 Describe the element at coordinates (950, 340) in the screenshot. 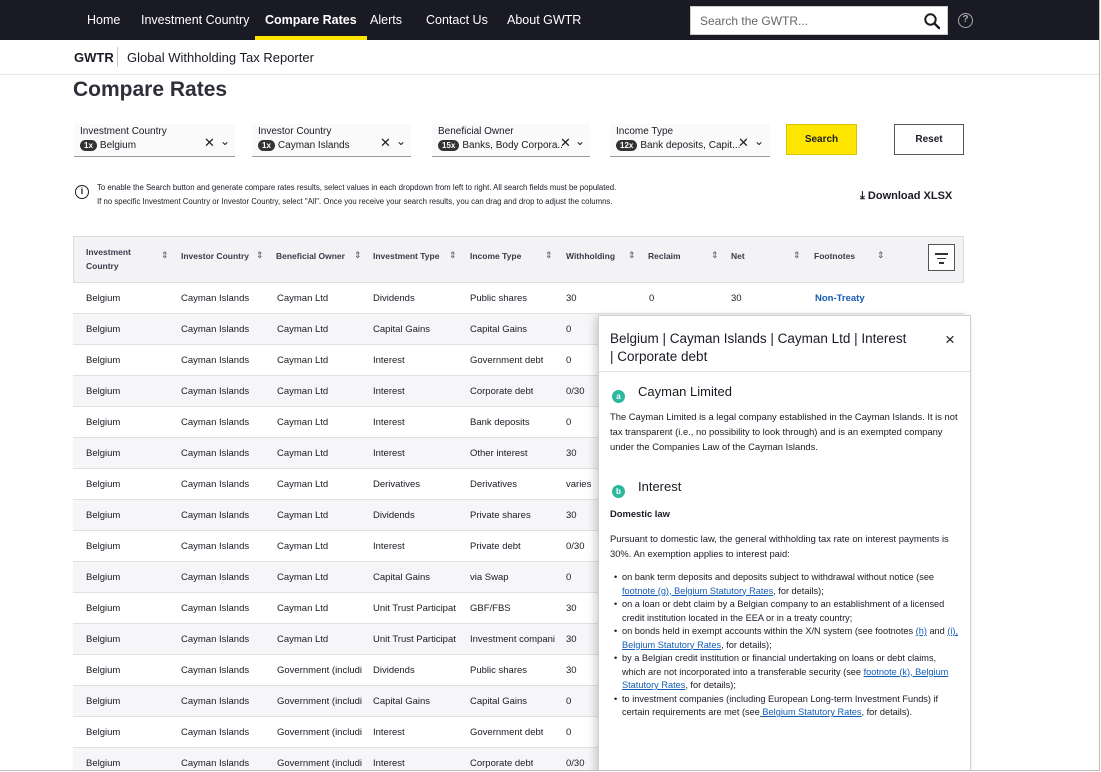

I see `close-icon: ×` at that location.